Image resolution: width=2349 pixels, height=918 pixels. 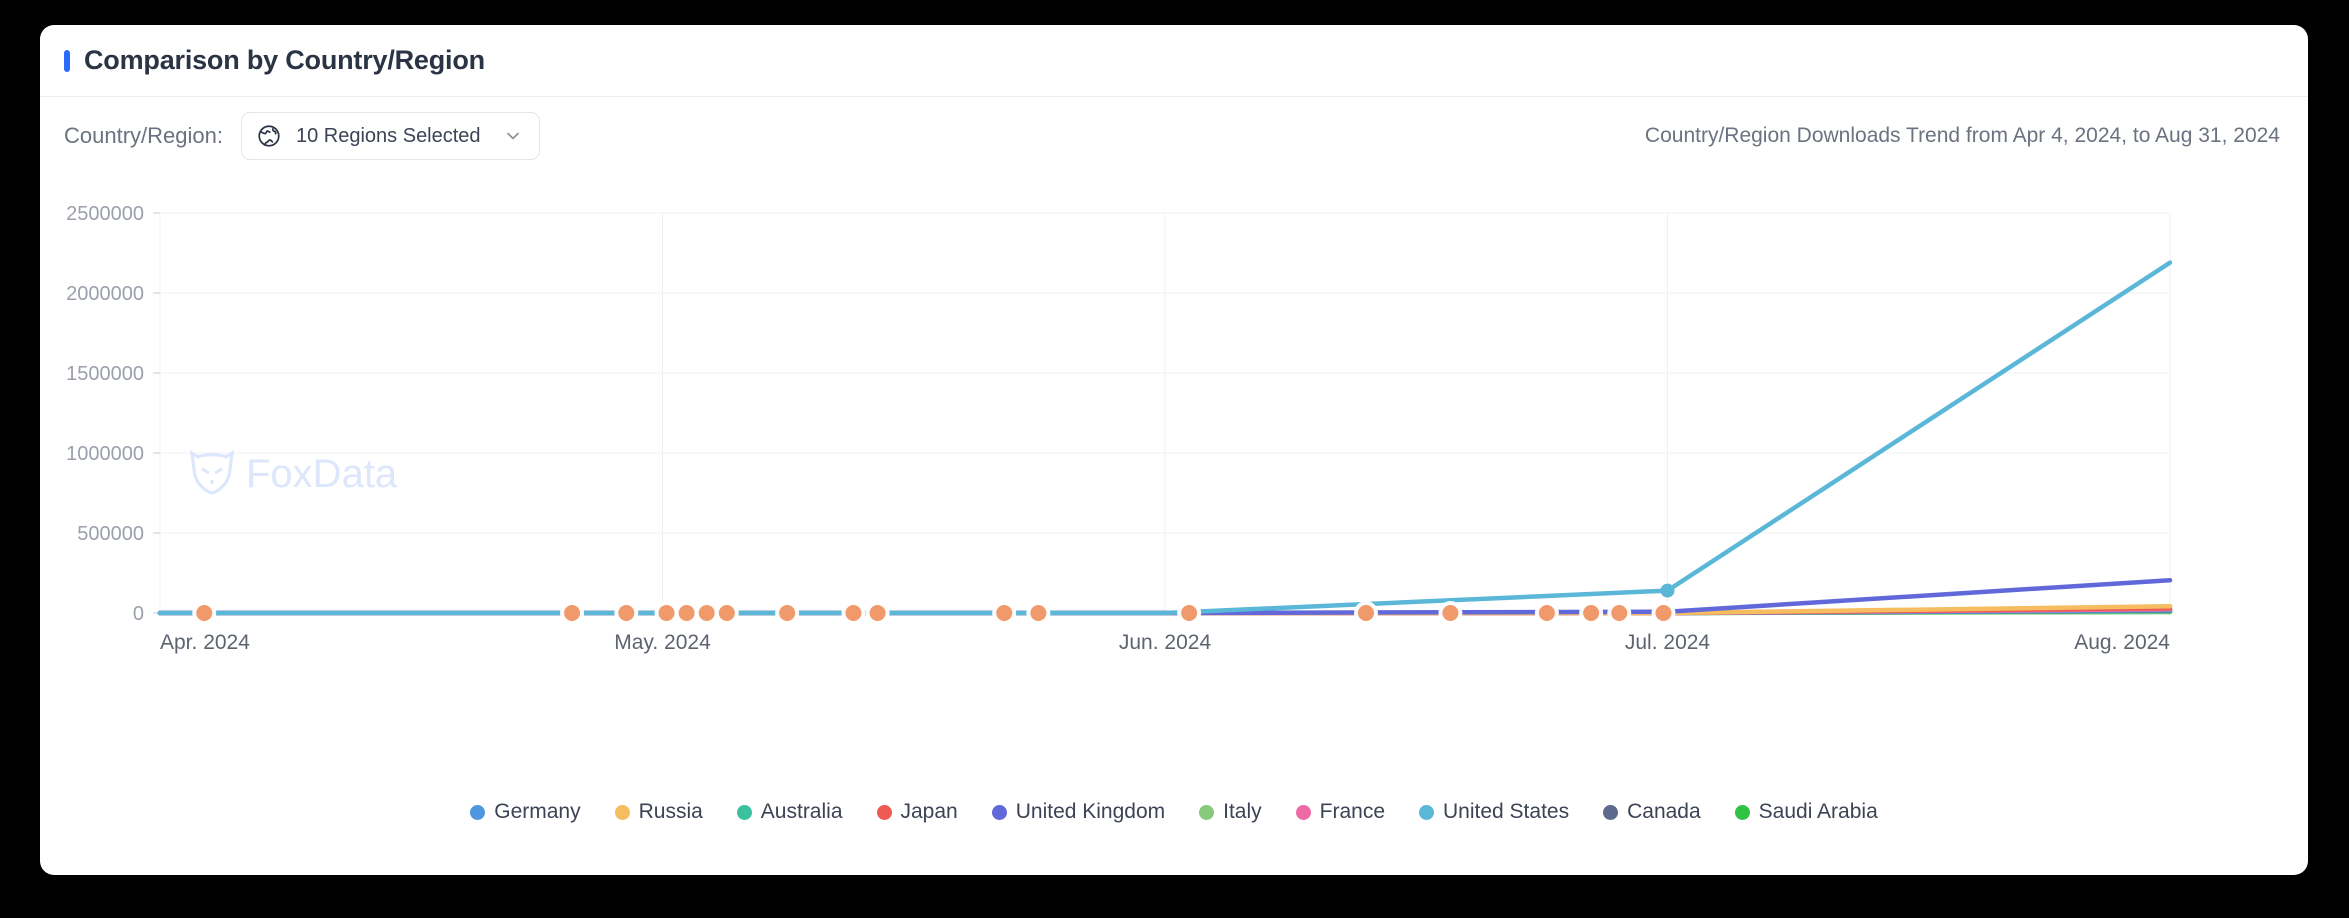 I want to click on x-axis-label: May. 2024, so click(x=662, y=642).